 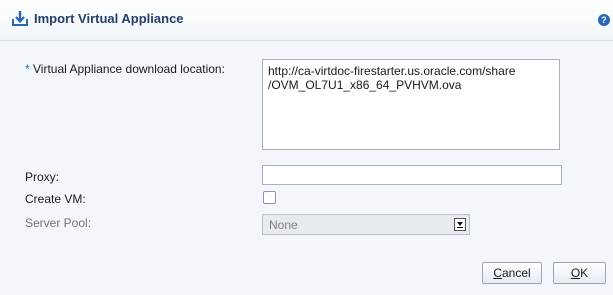 I want to click on location-label: * Virtual Appliance download location:, so click(x=125, y=69).